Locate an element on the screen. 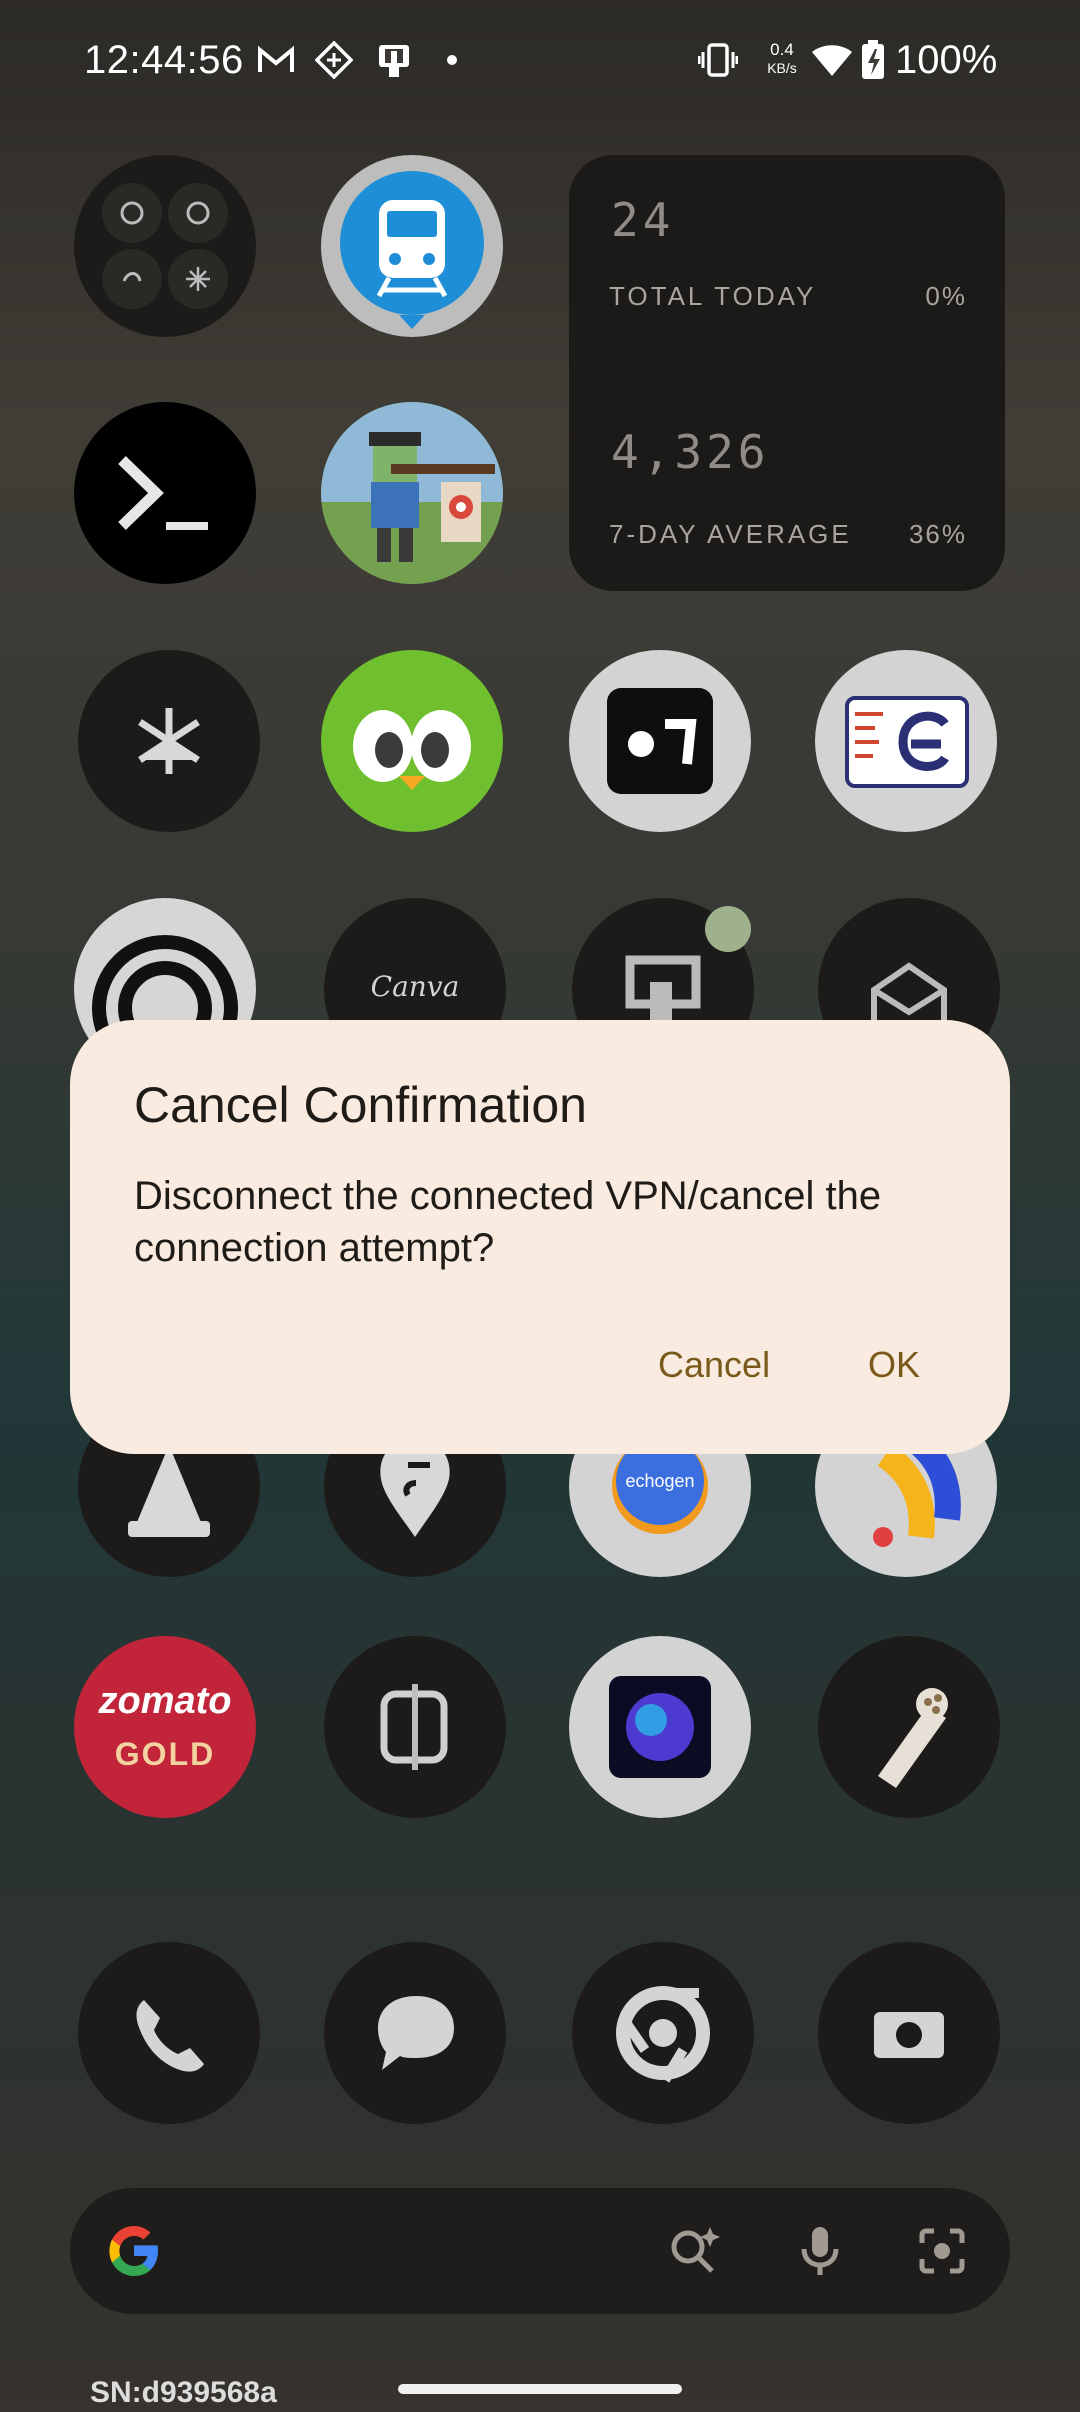 The height and width of the screenshot is (2412, 1080). today-label: TOTAL TODAY is located at coordinates (713, 296).